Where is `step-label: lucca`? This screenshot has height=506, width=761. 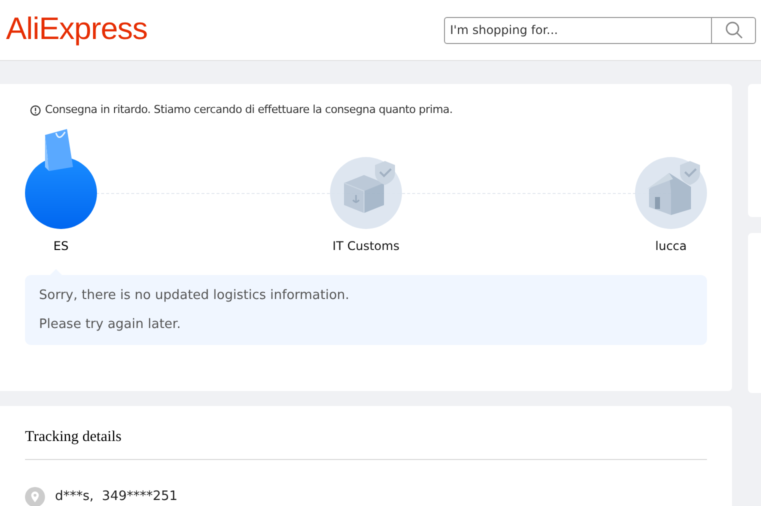
step-label: lucca is located at coordinates (671, 246).